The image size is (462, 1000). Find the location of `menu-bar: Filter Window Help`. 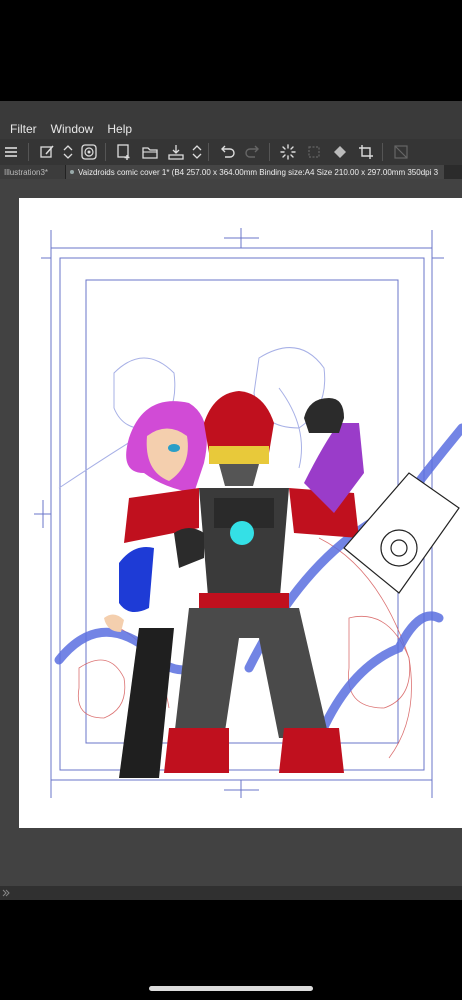

menu-bar: Filter Window Help is located at coordinates (231, 120).